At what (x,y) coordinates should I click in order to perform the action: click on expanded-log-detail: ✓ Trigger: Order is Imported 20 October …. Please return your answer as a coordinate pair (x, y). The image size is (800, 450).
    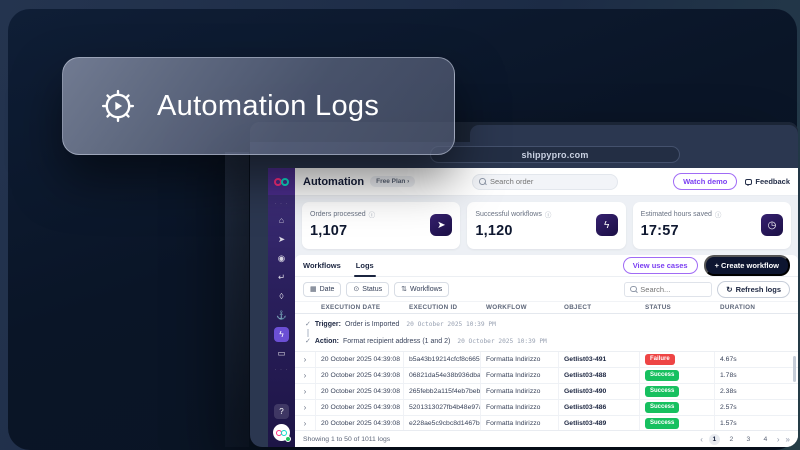
    Looking at the image, I should click on (546, 333).